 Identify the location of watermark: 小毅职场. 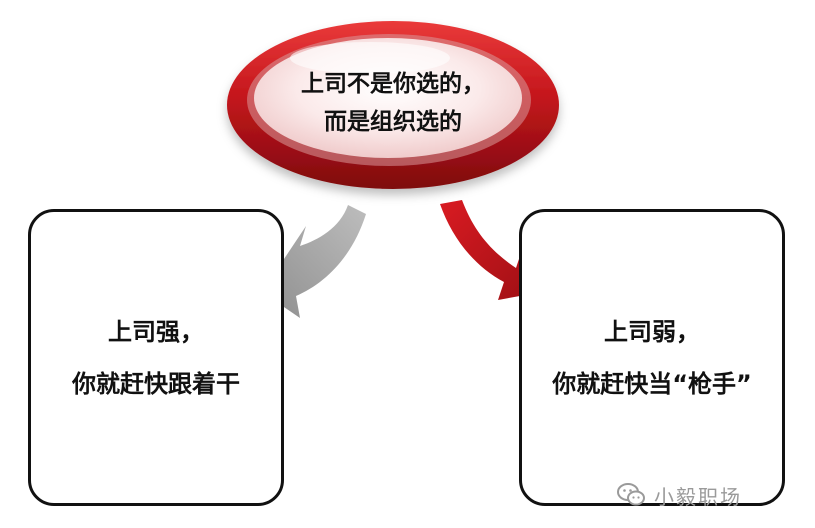
(679, 495).